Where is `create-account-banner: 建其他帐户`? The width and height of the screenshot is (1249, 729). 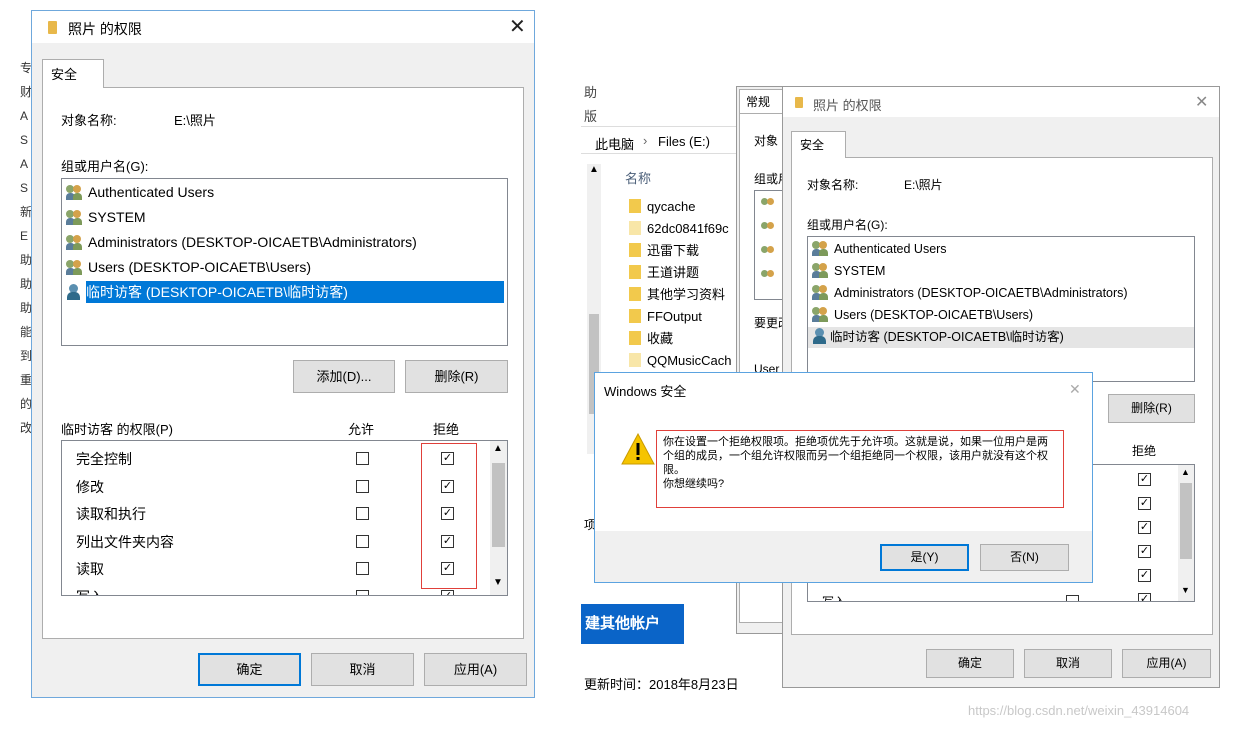
create-account-banner: 建其他帐户 is located at coordinates (632, 624).